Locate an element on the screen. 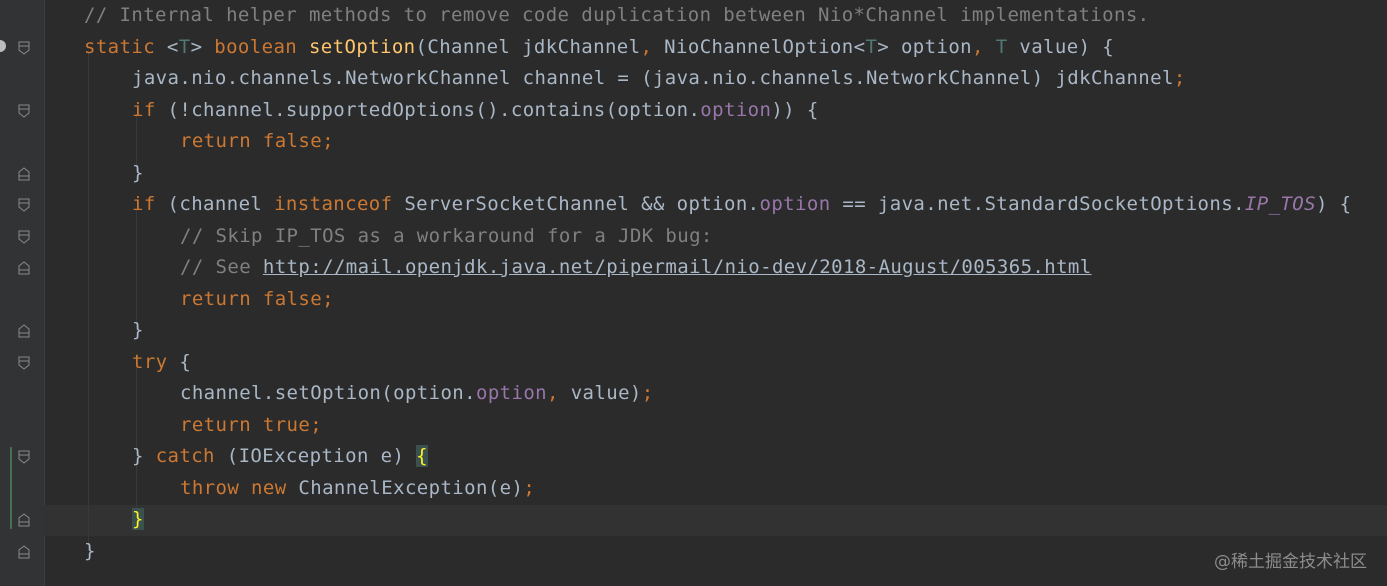 The image size is (1387, 586). code-token: )) { is located at coordinates (795, 109).